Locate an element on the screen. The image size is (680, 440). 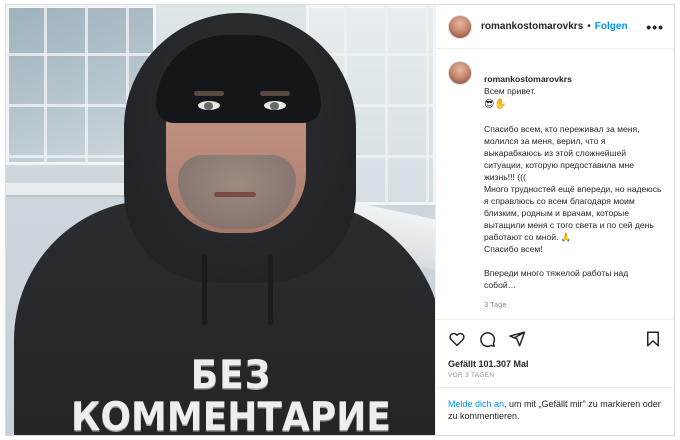
caption-greeting: Всем привет. is located at coordinates (510, 91).